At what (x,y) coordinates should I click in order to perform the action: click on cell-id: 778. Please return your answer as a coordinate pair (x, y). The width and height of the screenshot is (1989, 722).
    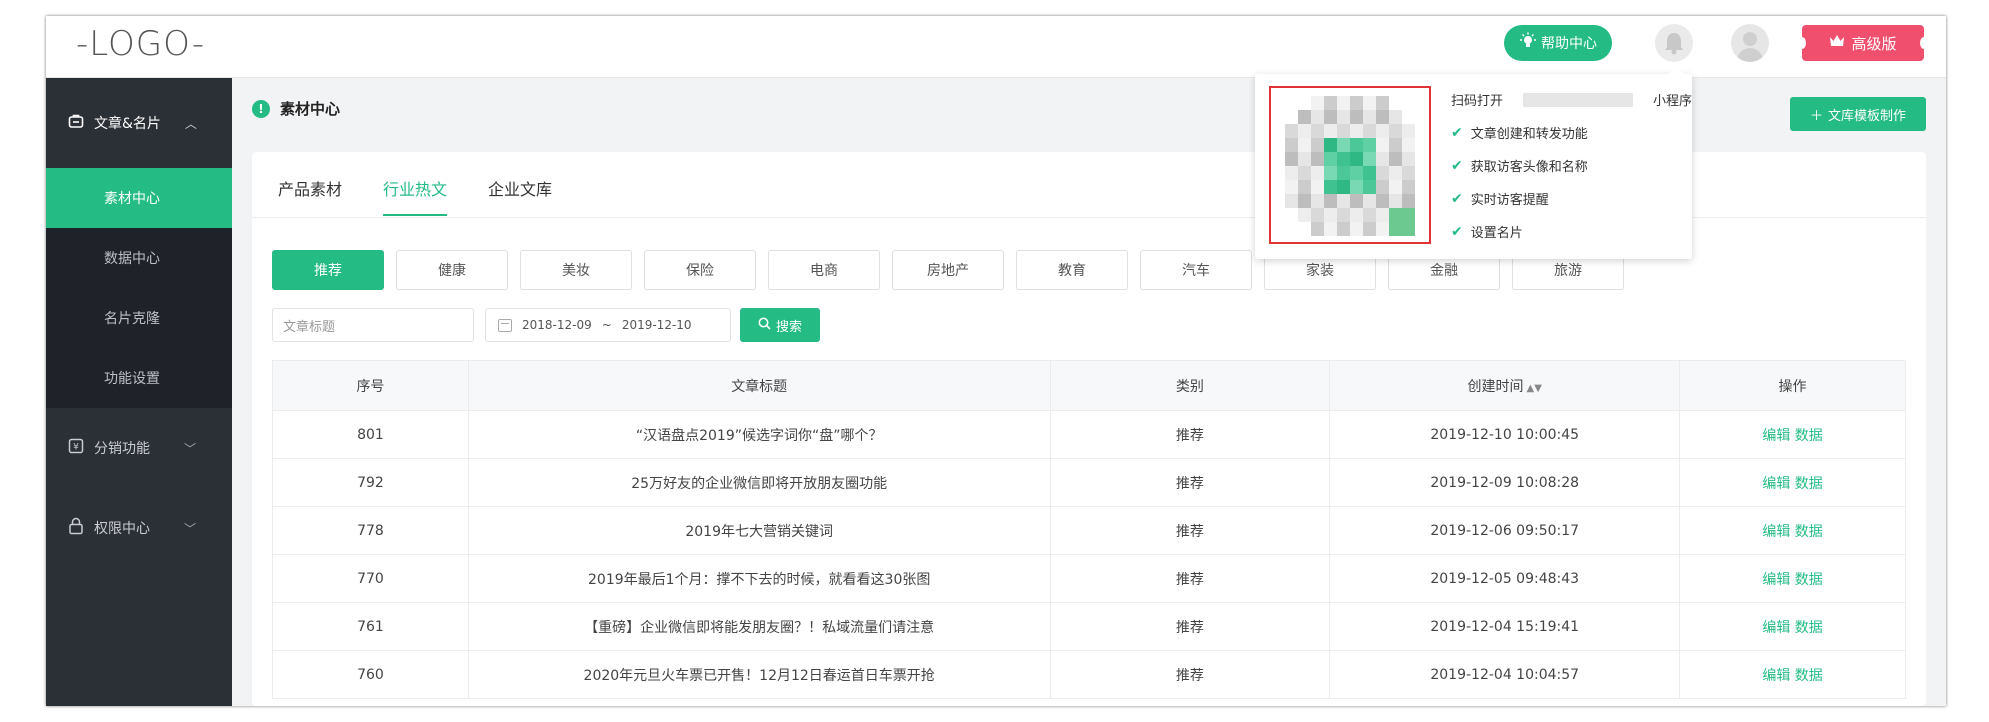
    Looking at the image, I should click on (370, 530).